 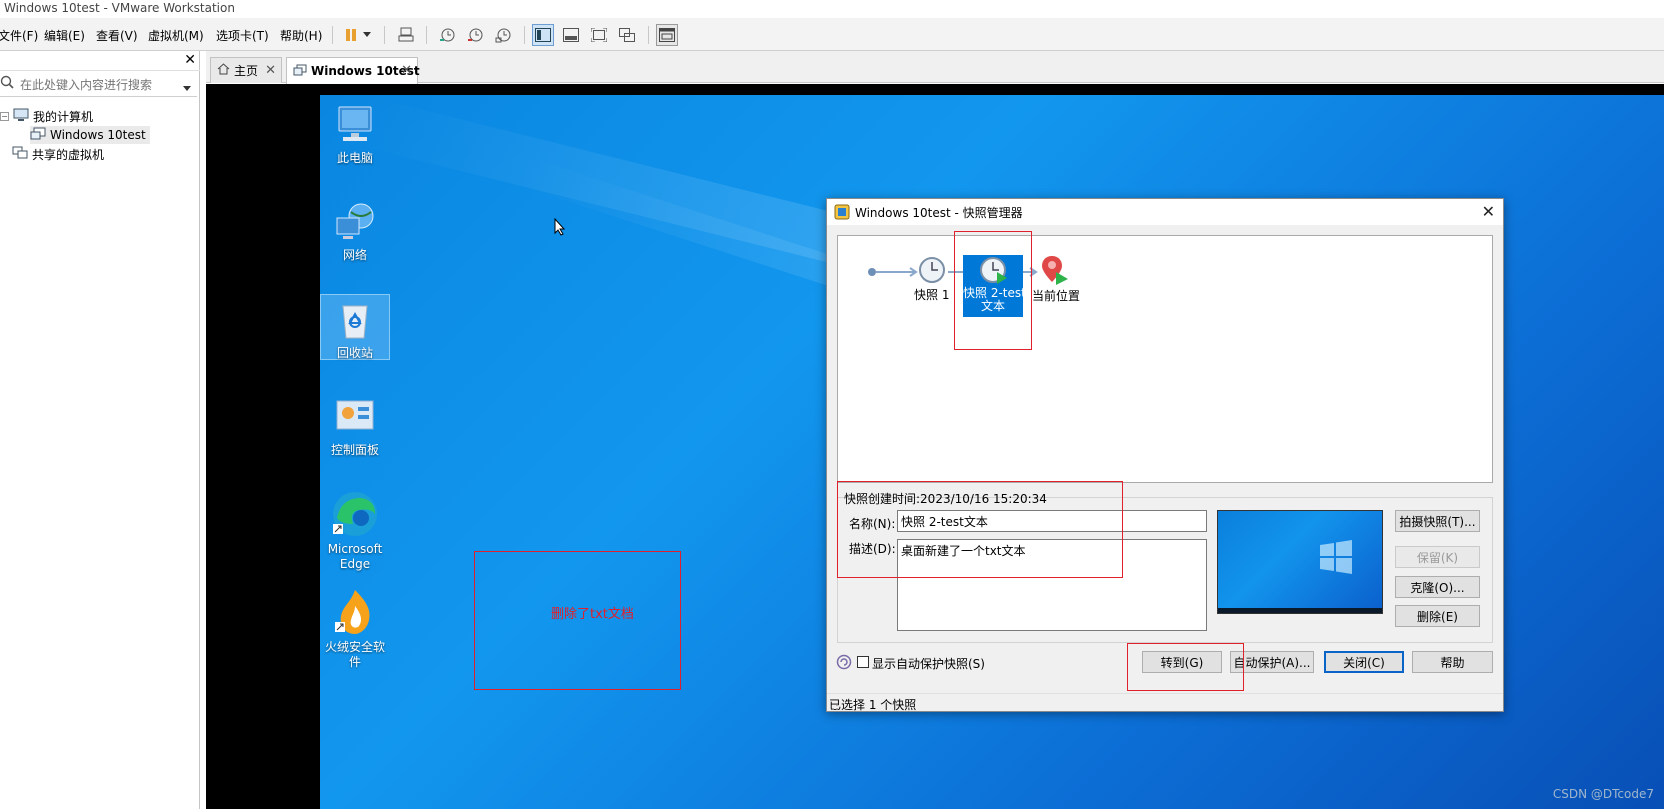 I want to click on home-icon, so click(x=223, y=70).